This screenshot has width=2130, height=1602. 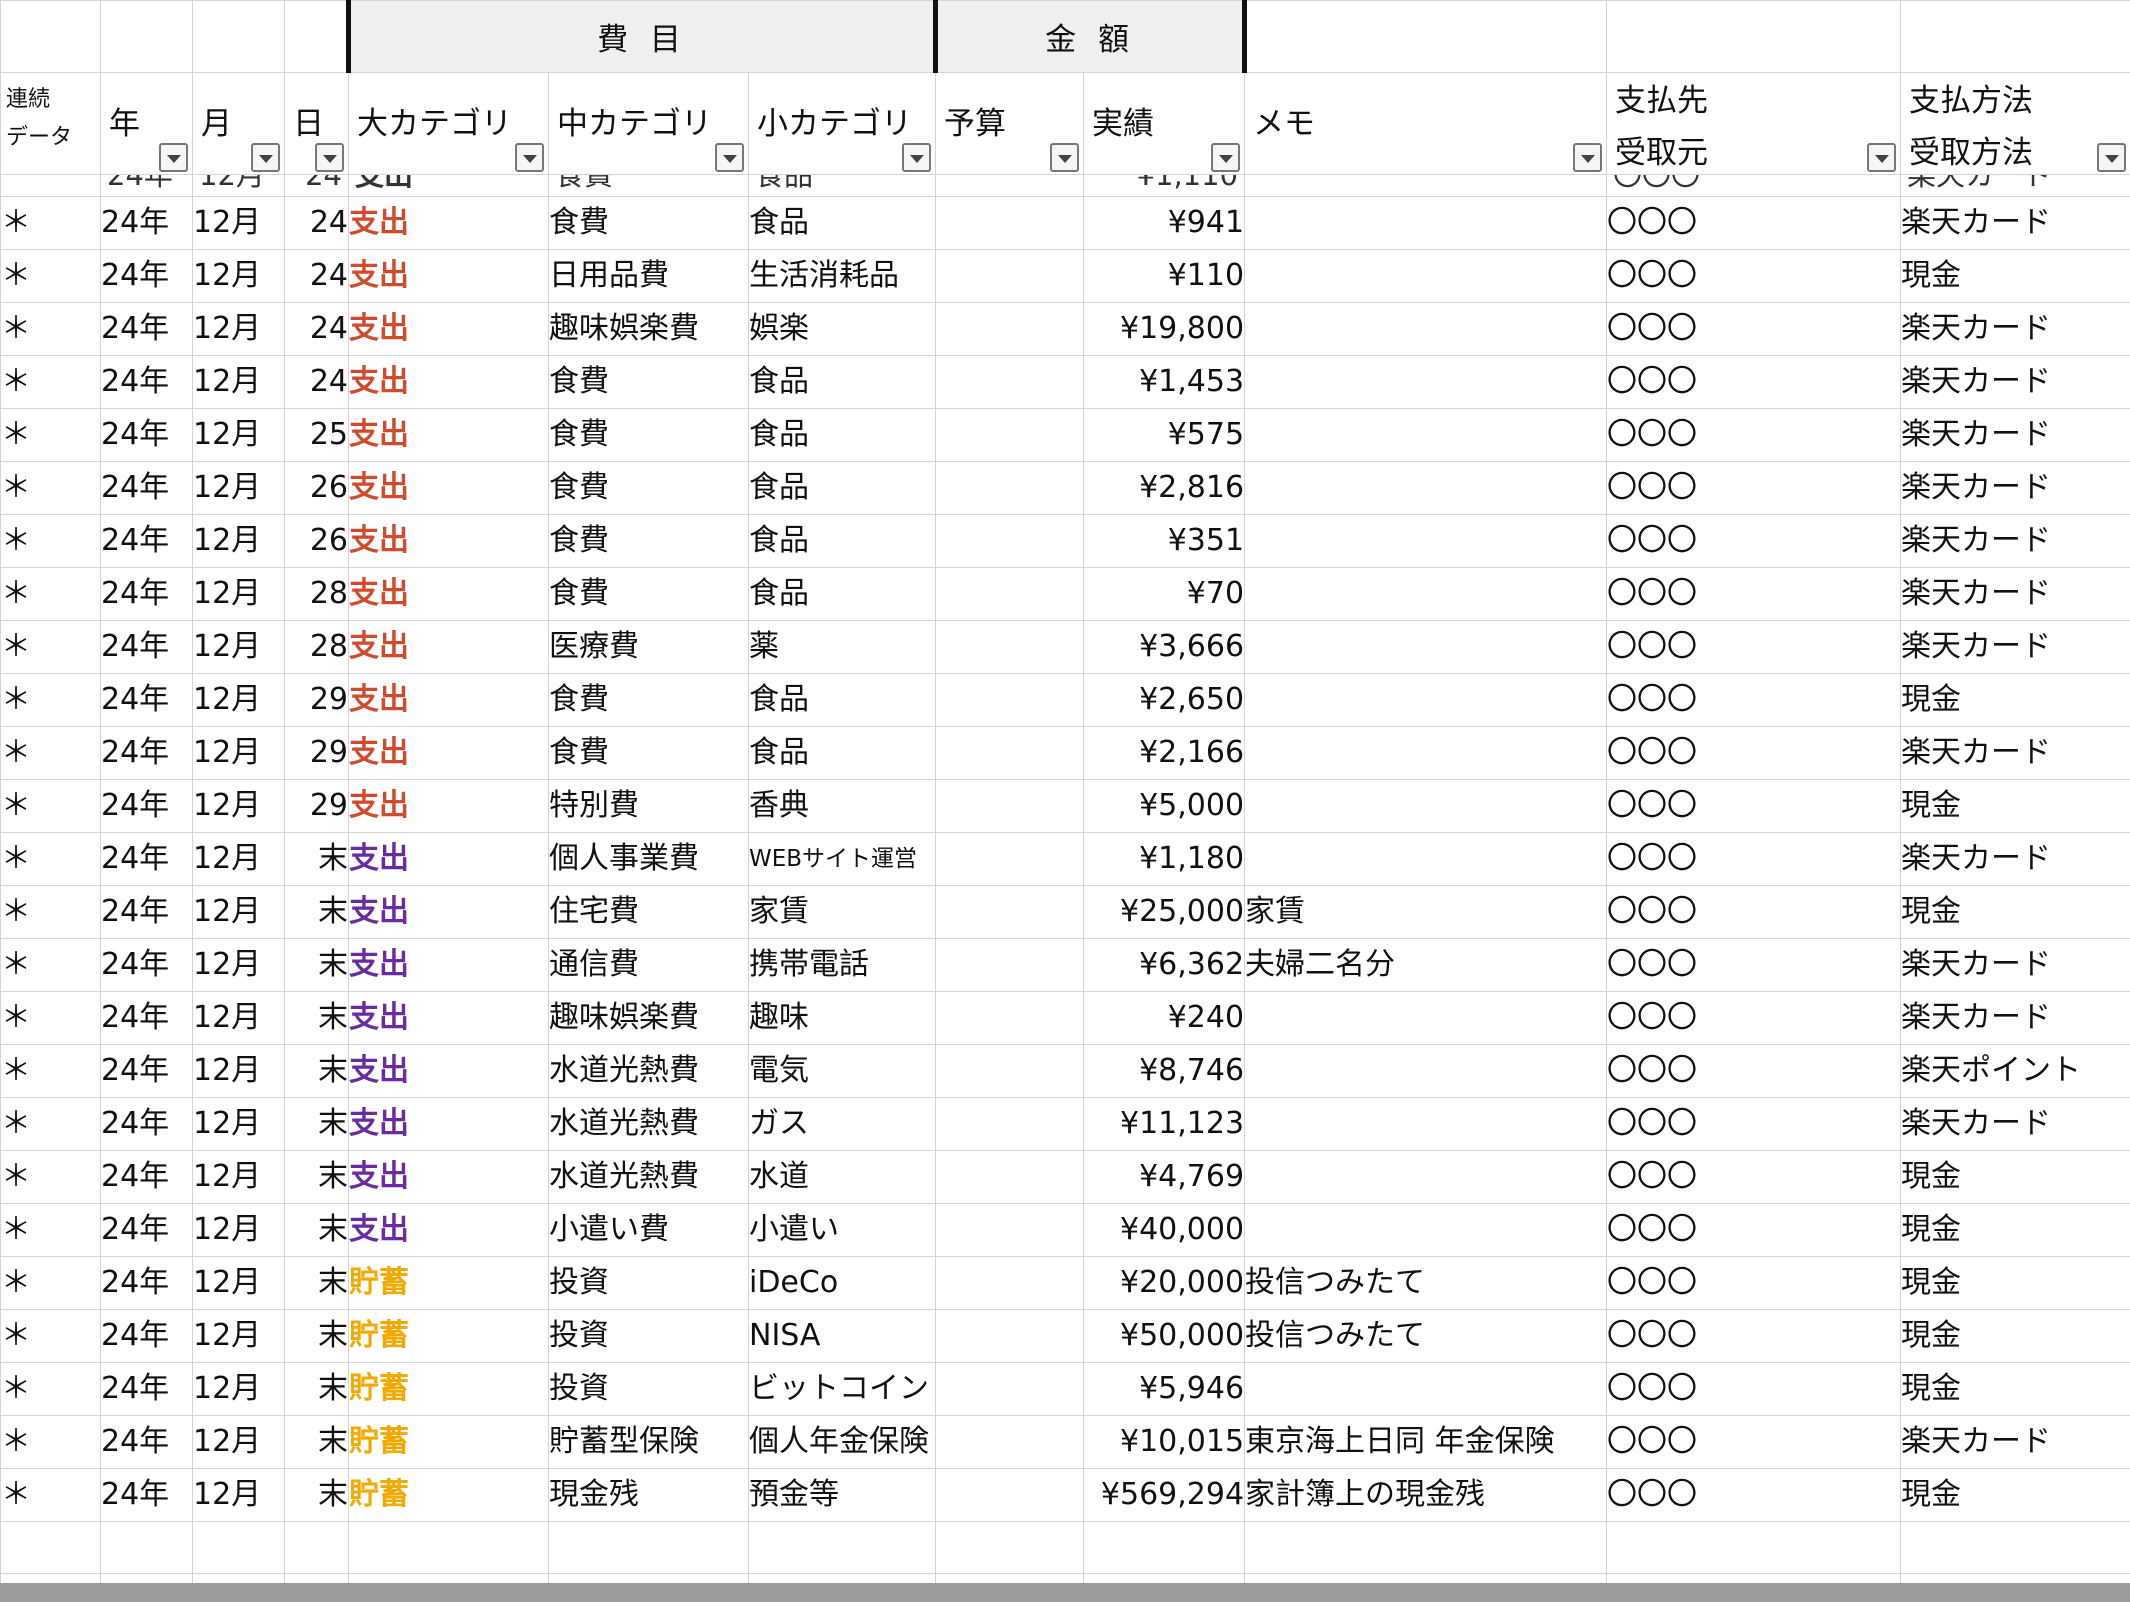 What do you see at coordinates (842, 647) in the screenshot?
I see `small-category-cell: 薬` at bounding box center [842, 647].